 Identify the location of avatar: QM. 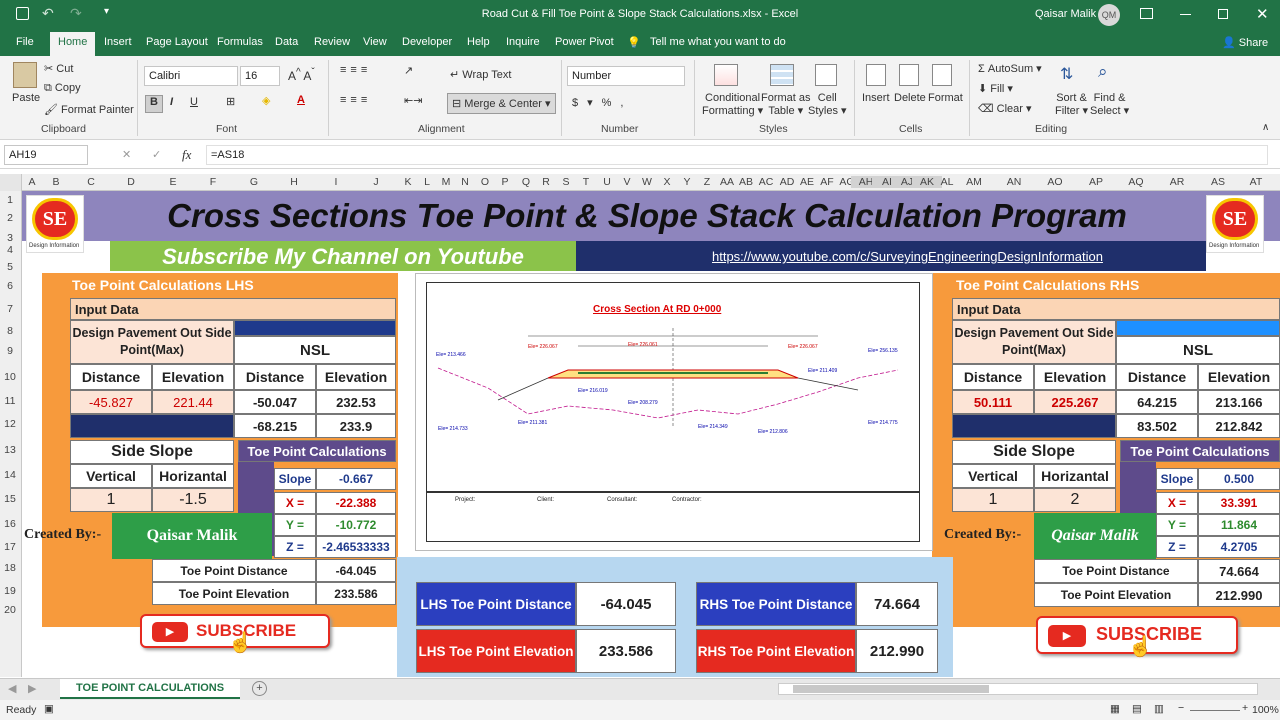
(1109, 15).